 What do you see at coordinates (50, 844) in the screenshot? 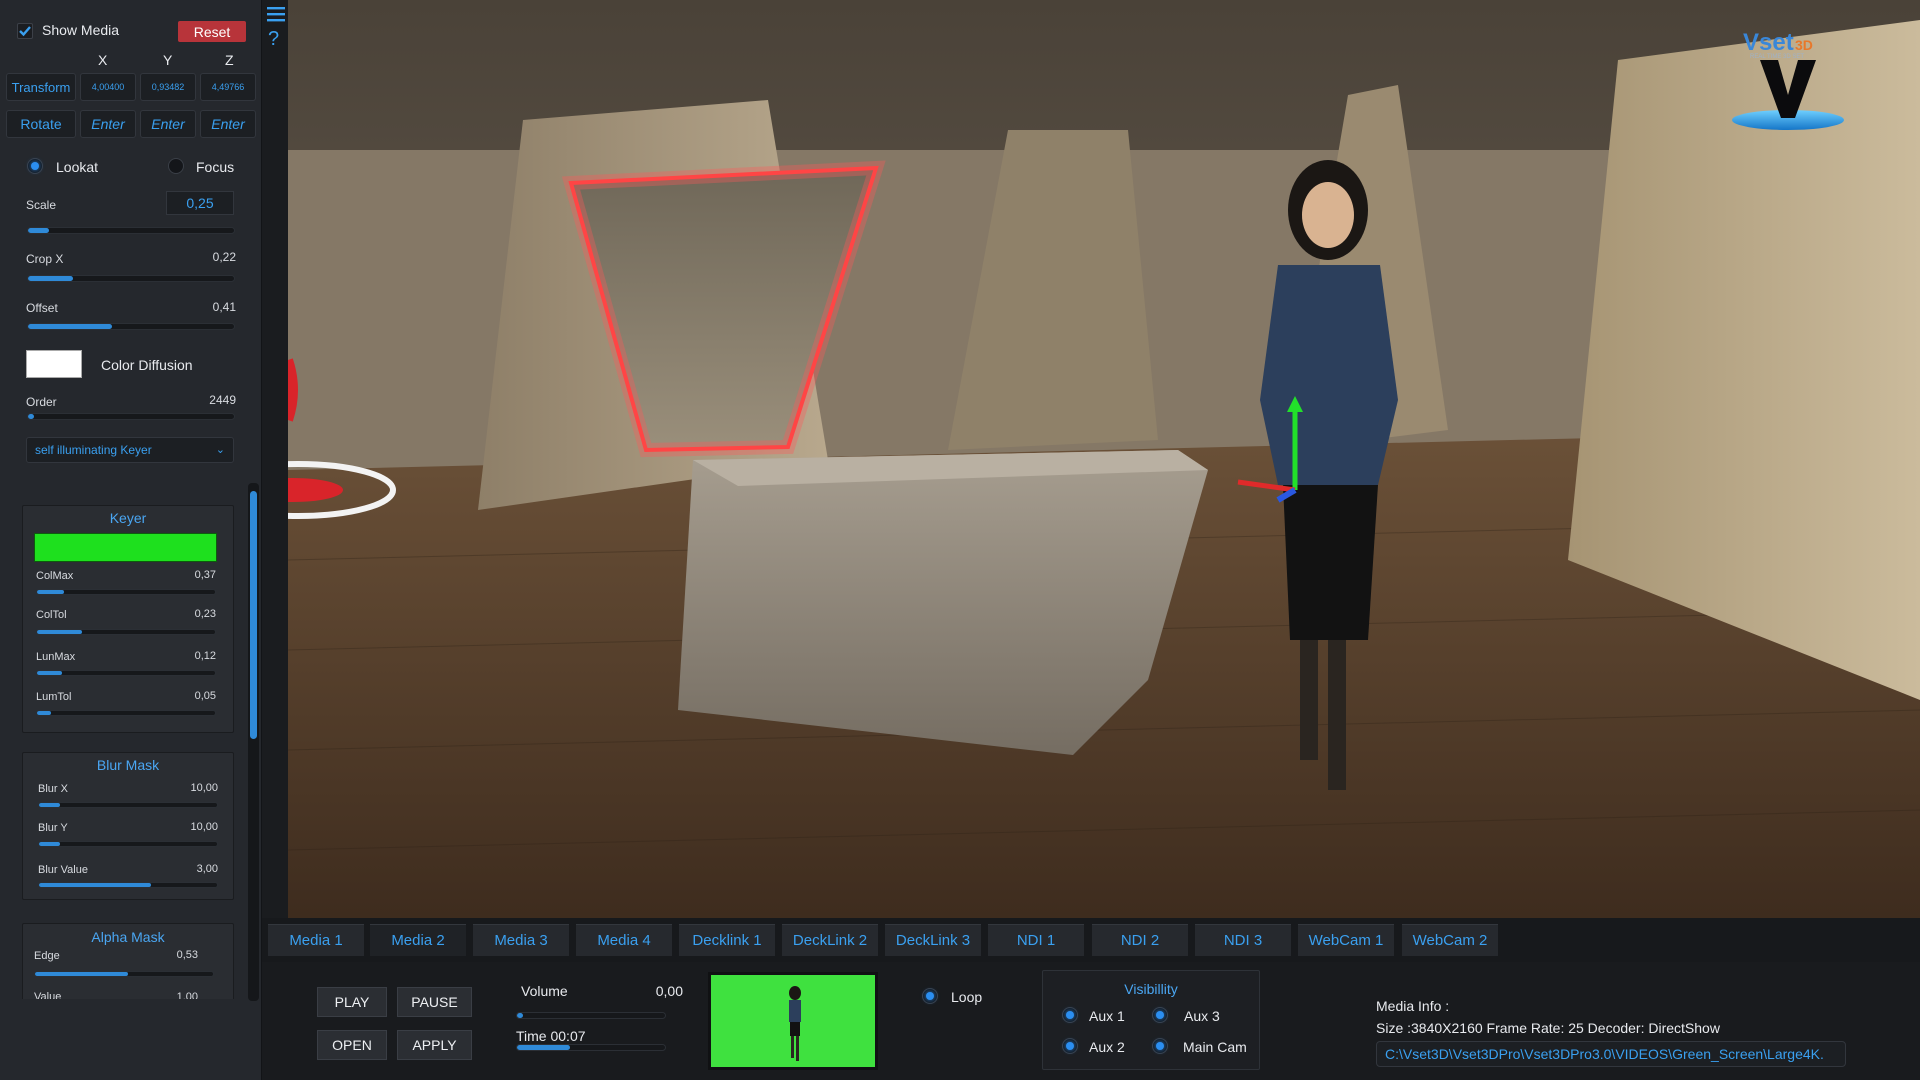
I see `blury-slider-fill` at bounding box center [50, 844].